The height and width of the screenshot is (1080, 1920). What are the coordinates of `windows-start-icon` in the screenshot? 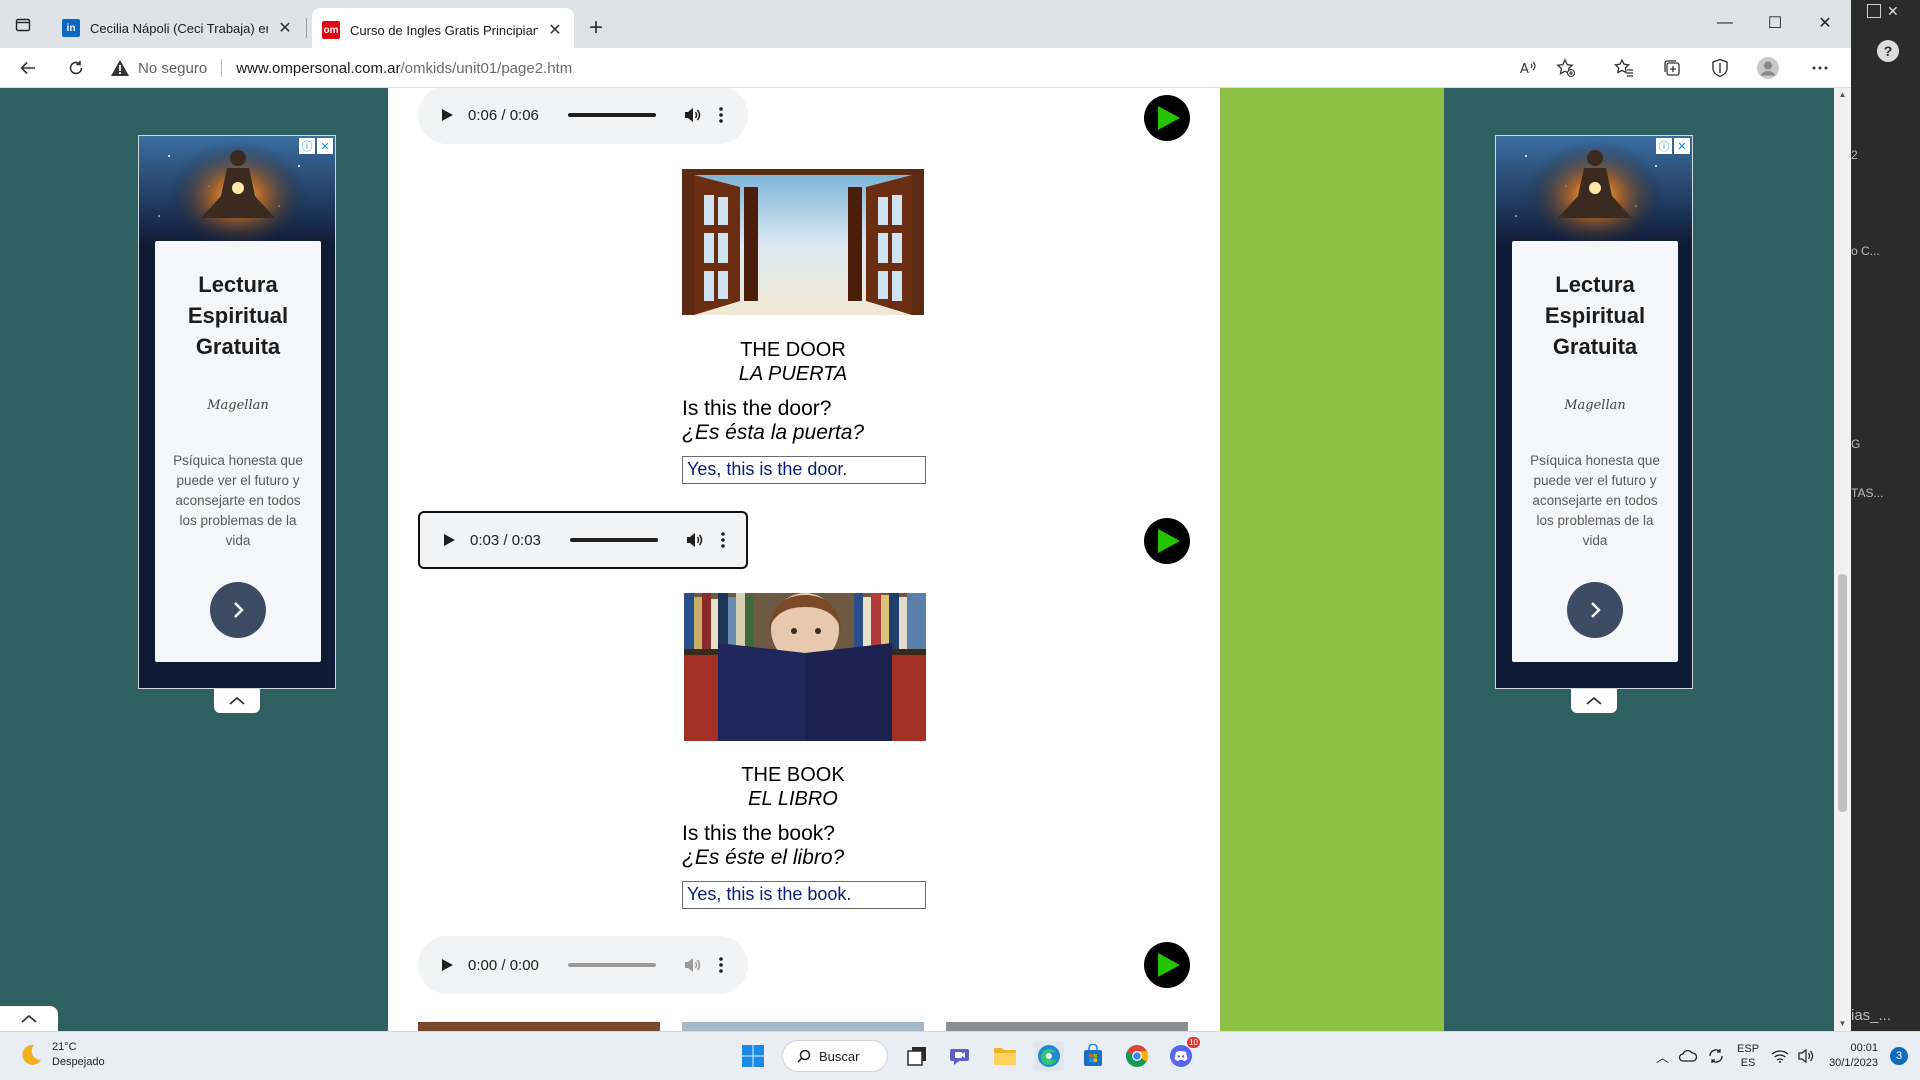 It's located at (753, 1056).